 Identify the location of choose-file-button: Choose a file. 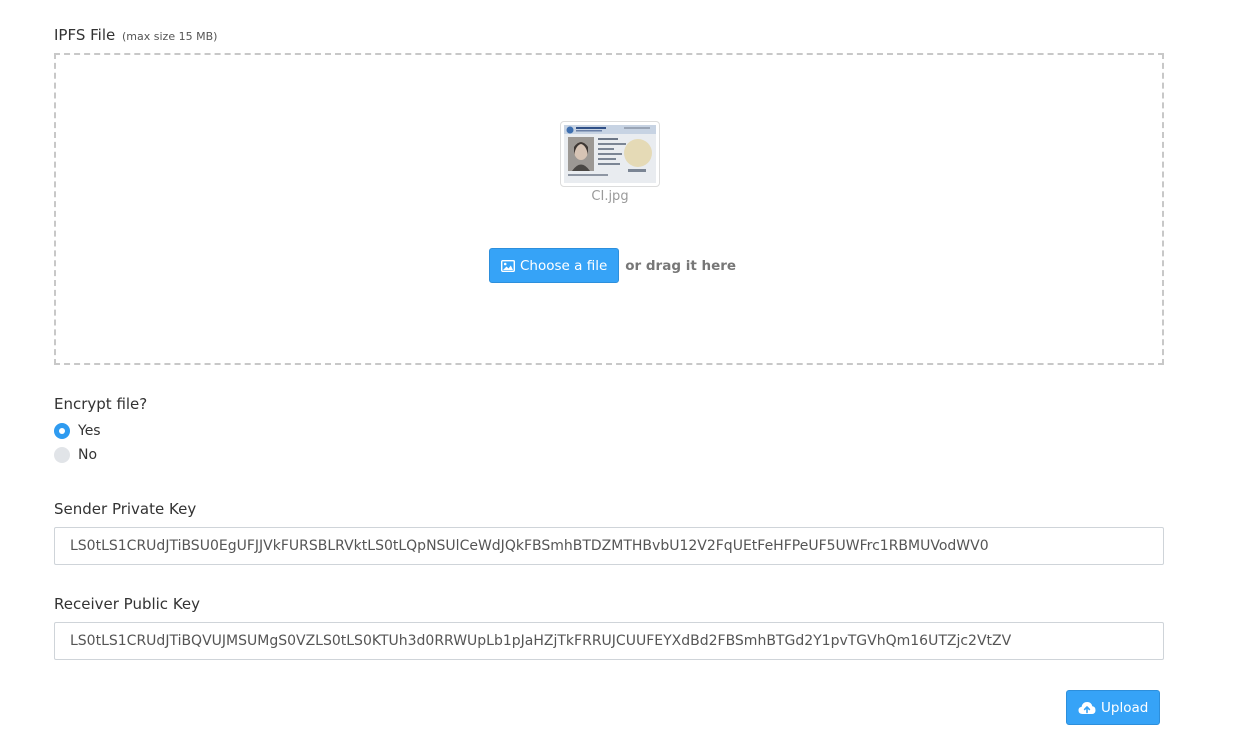
(554, 265).